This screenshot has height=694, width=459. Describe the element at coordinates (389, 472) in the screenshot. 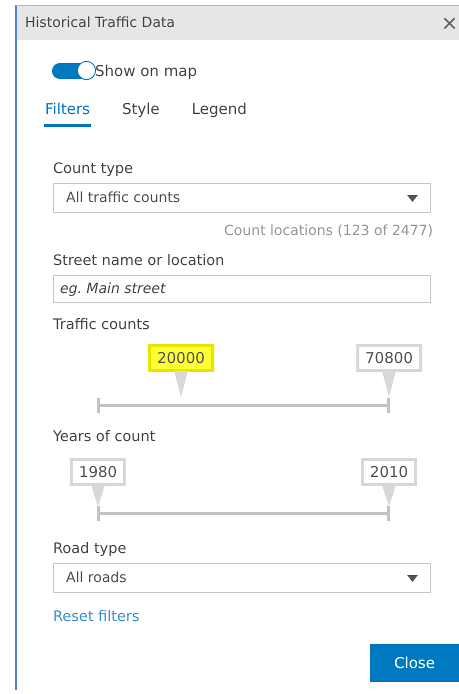

I see `thumb-value: 2010` at that location.